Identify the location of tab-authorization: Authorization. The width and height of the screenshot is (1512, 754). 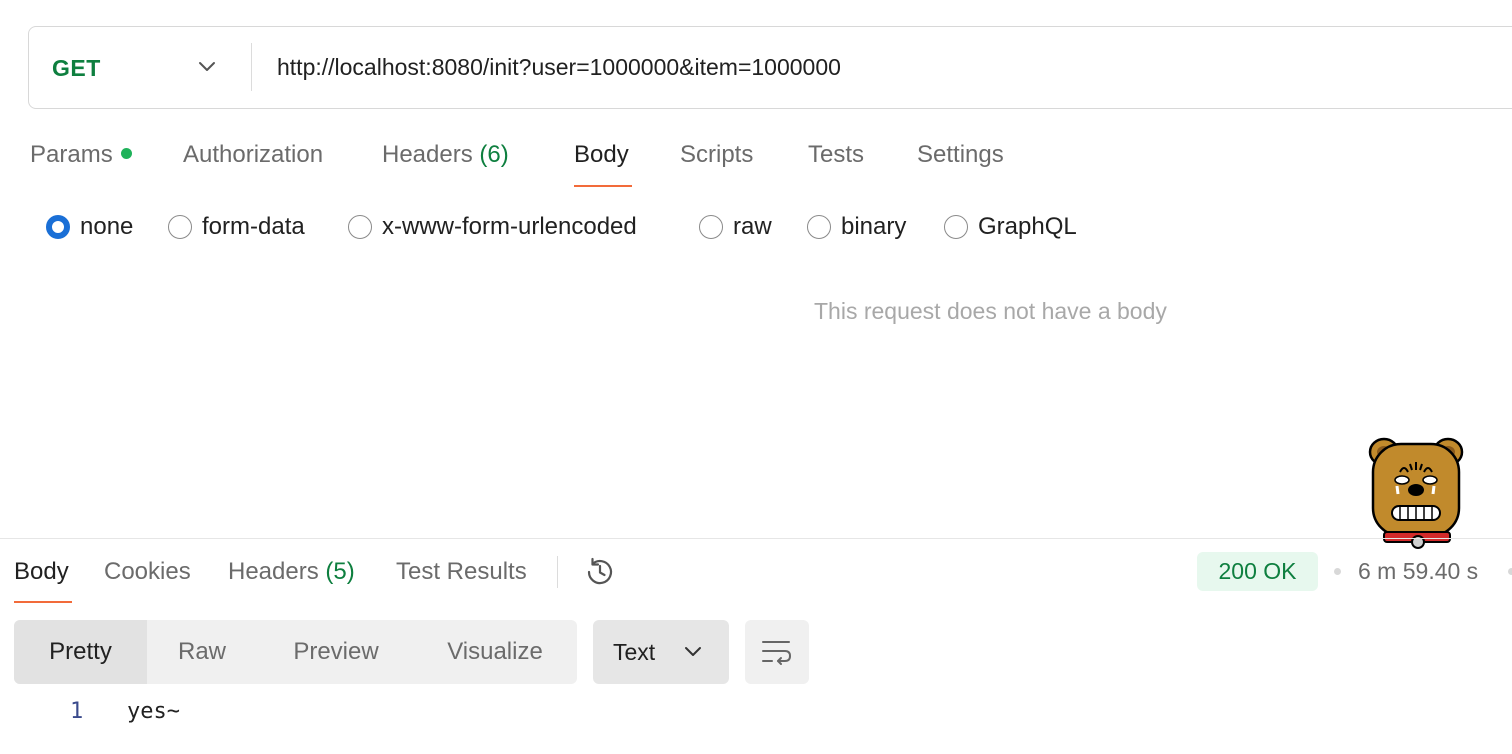
(253, 155).